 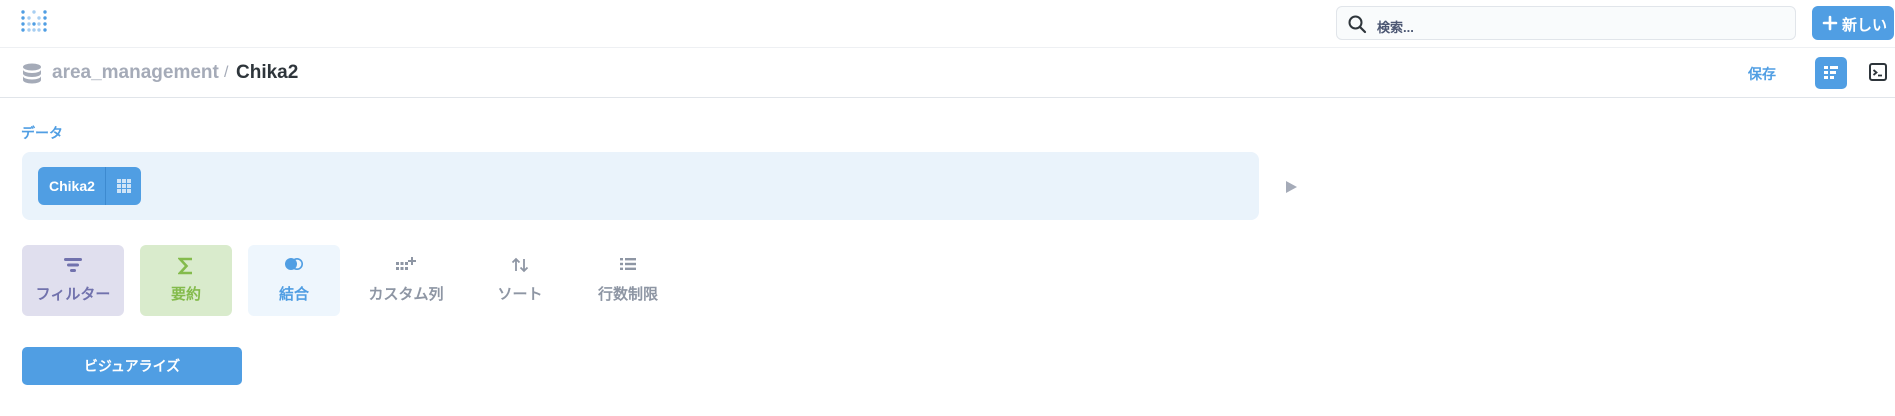 What do you see at coordinates (135, 73) in the screenshot?
I see `breadcrumb-database: area_management` at bounding box center [135, 73].